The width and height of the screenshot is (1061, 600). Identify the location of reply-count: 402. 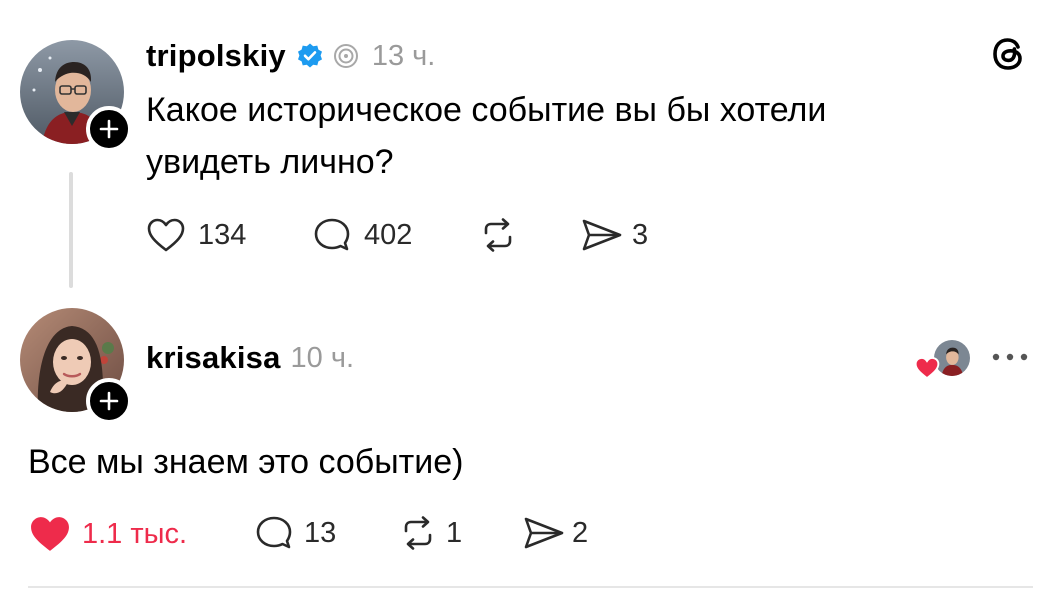
(388, 234).